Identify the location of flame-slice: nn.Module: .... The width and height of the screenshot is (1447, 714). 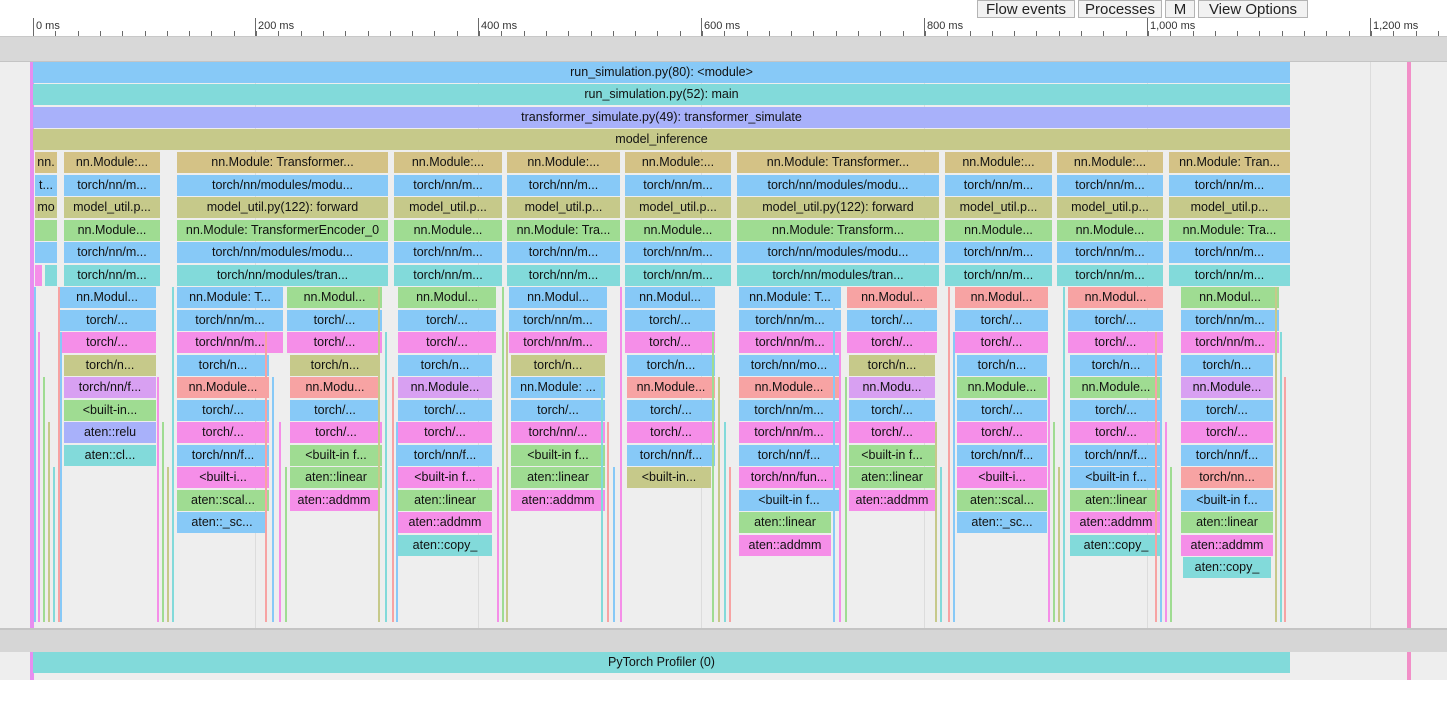
(558, 387).